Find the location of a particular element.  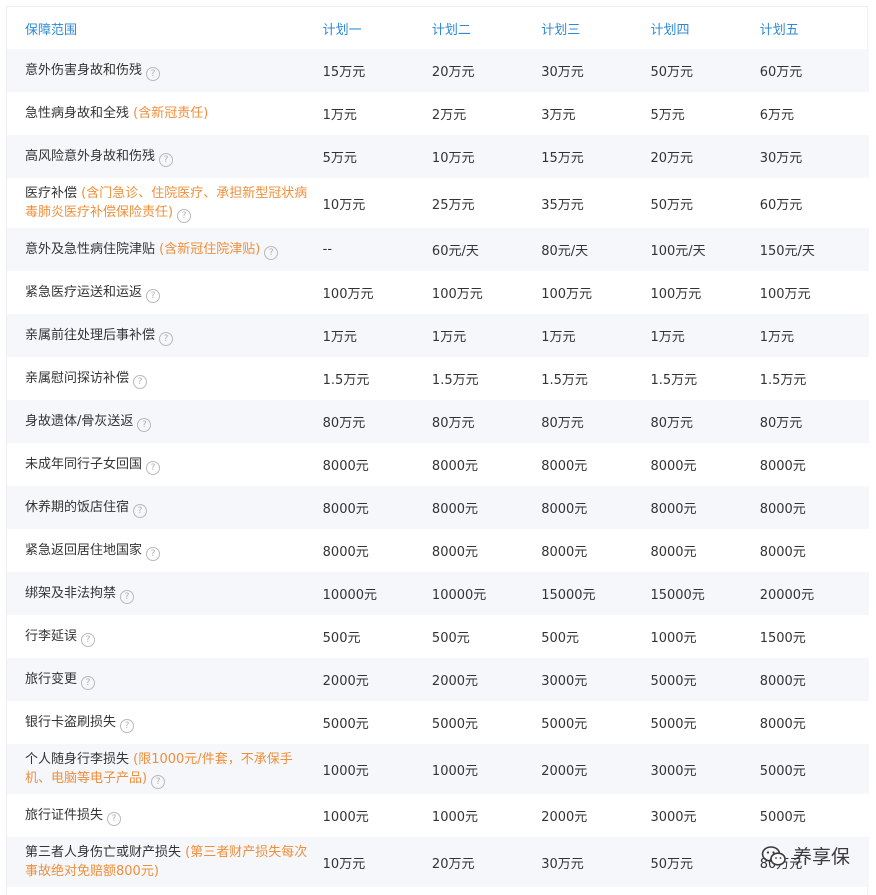

coverage-item-cell: 绑架及非法拘禁? is located at coordinates (165, 593).